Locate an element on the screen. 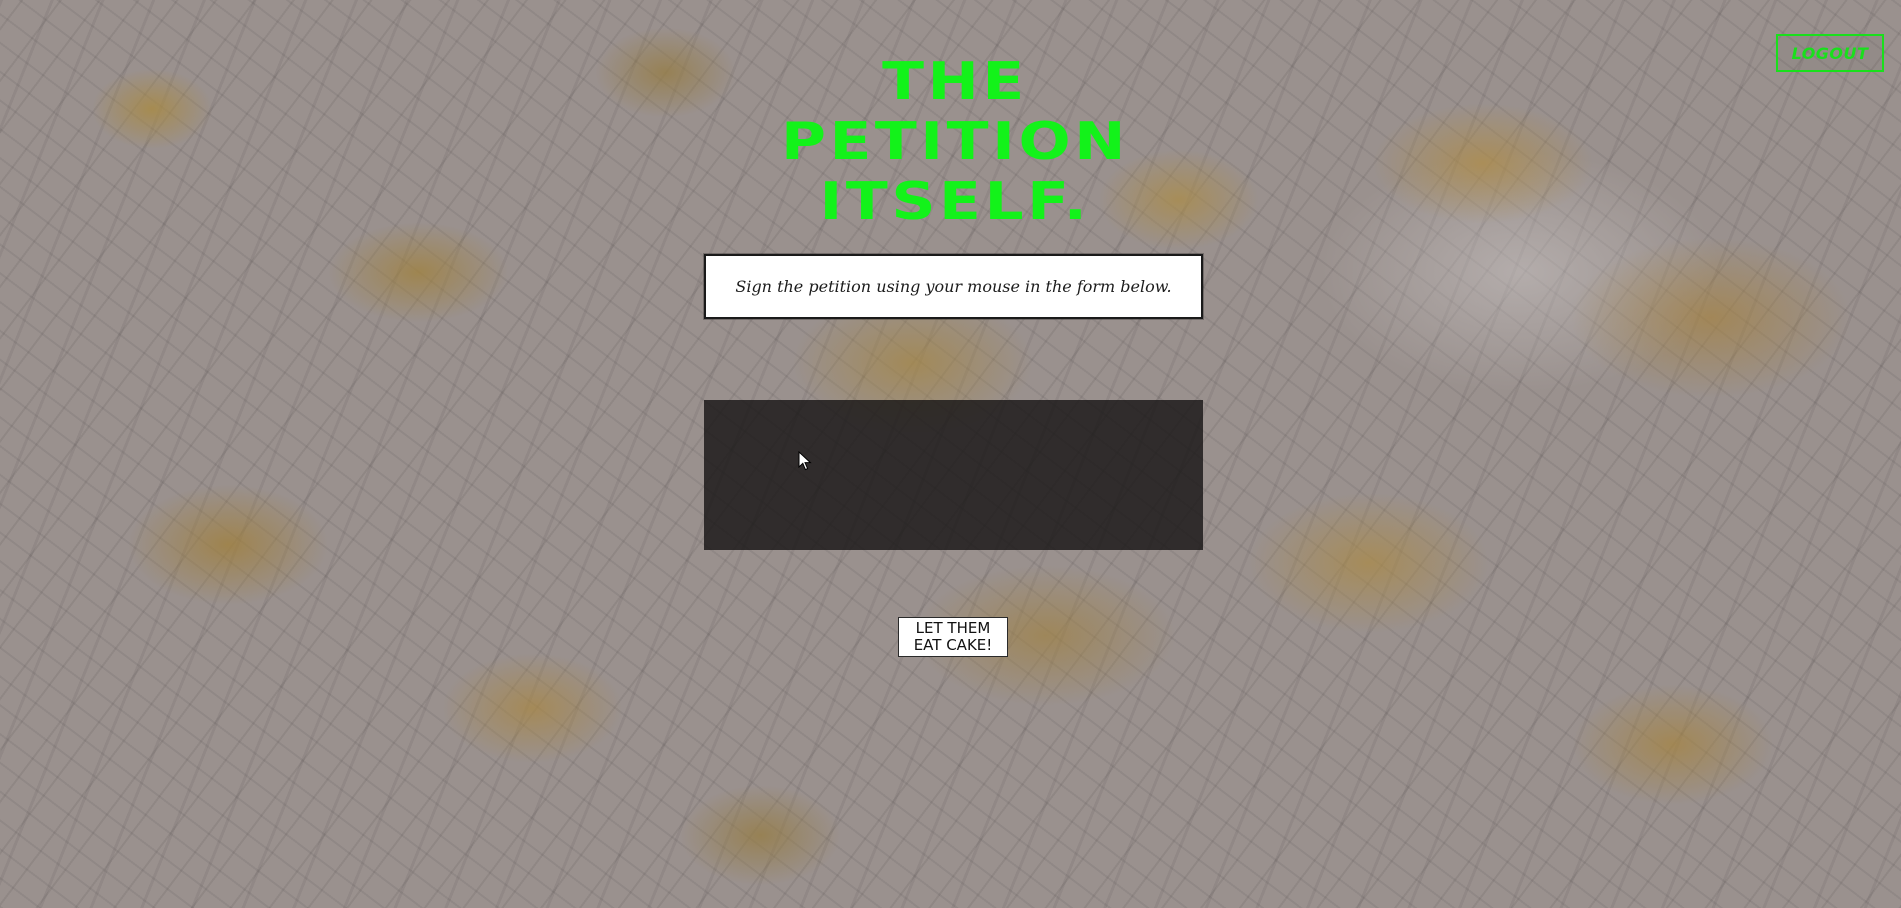  page-title: THE PETITION ITSELF. is located at coordinates (955, 142).